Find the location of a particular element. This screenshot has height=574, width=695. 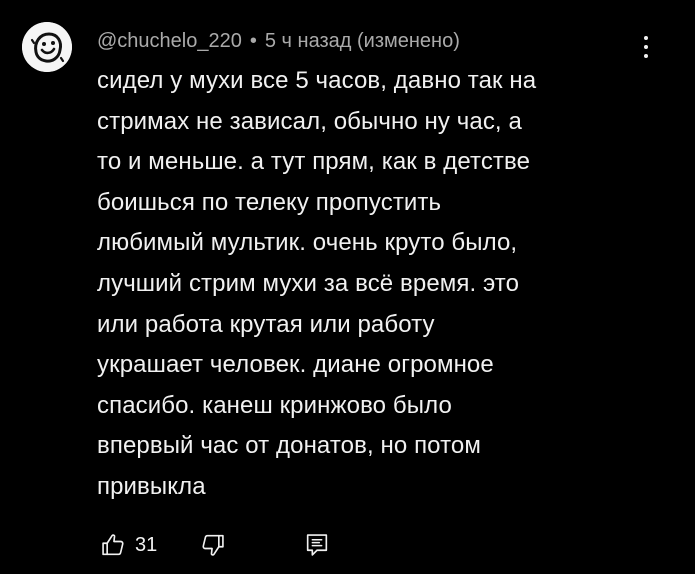

more-options-button is located at coordinates (646, 47).